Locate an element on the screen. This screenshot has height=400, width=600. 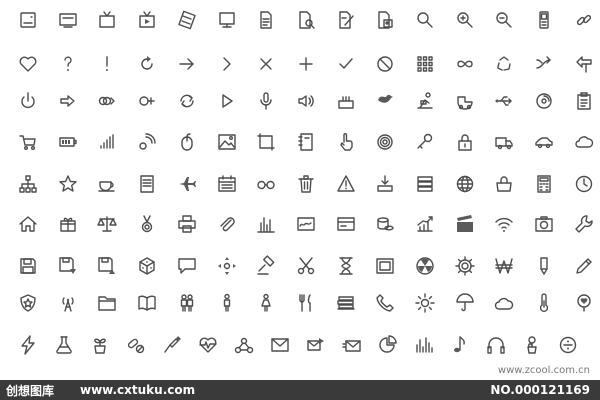
clock-icon is located at coordinates (584, 184).